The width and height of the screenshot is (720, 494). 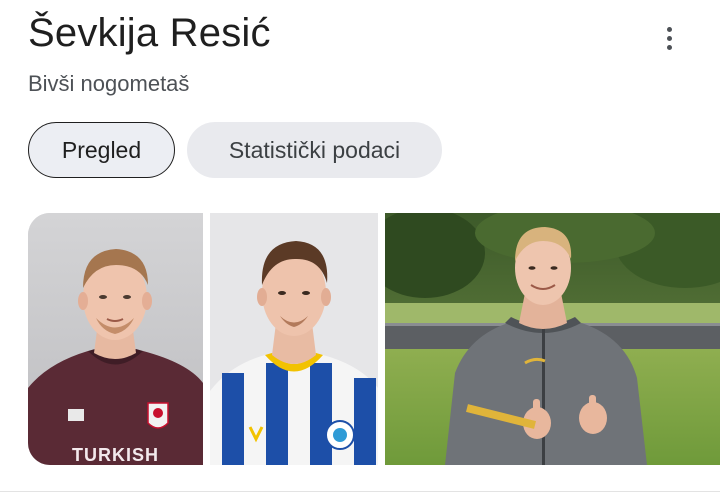 I want to click on tab-statisticki-podaci: Statistički podaci, so click(x=314, y=150).